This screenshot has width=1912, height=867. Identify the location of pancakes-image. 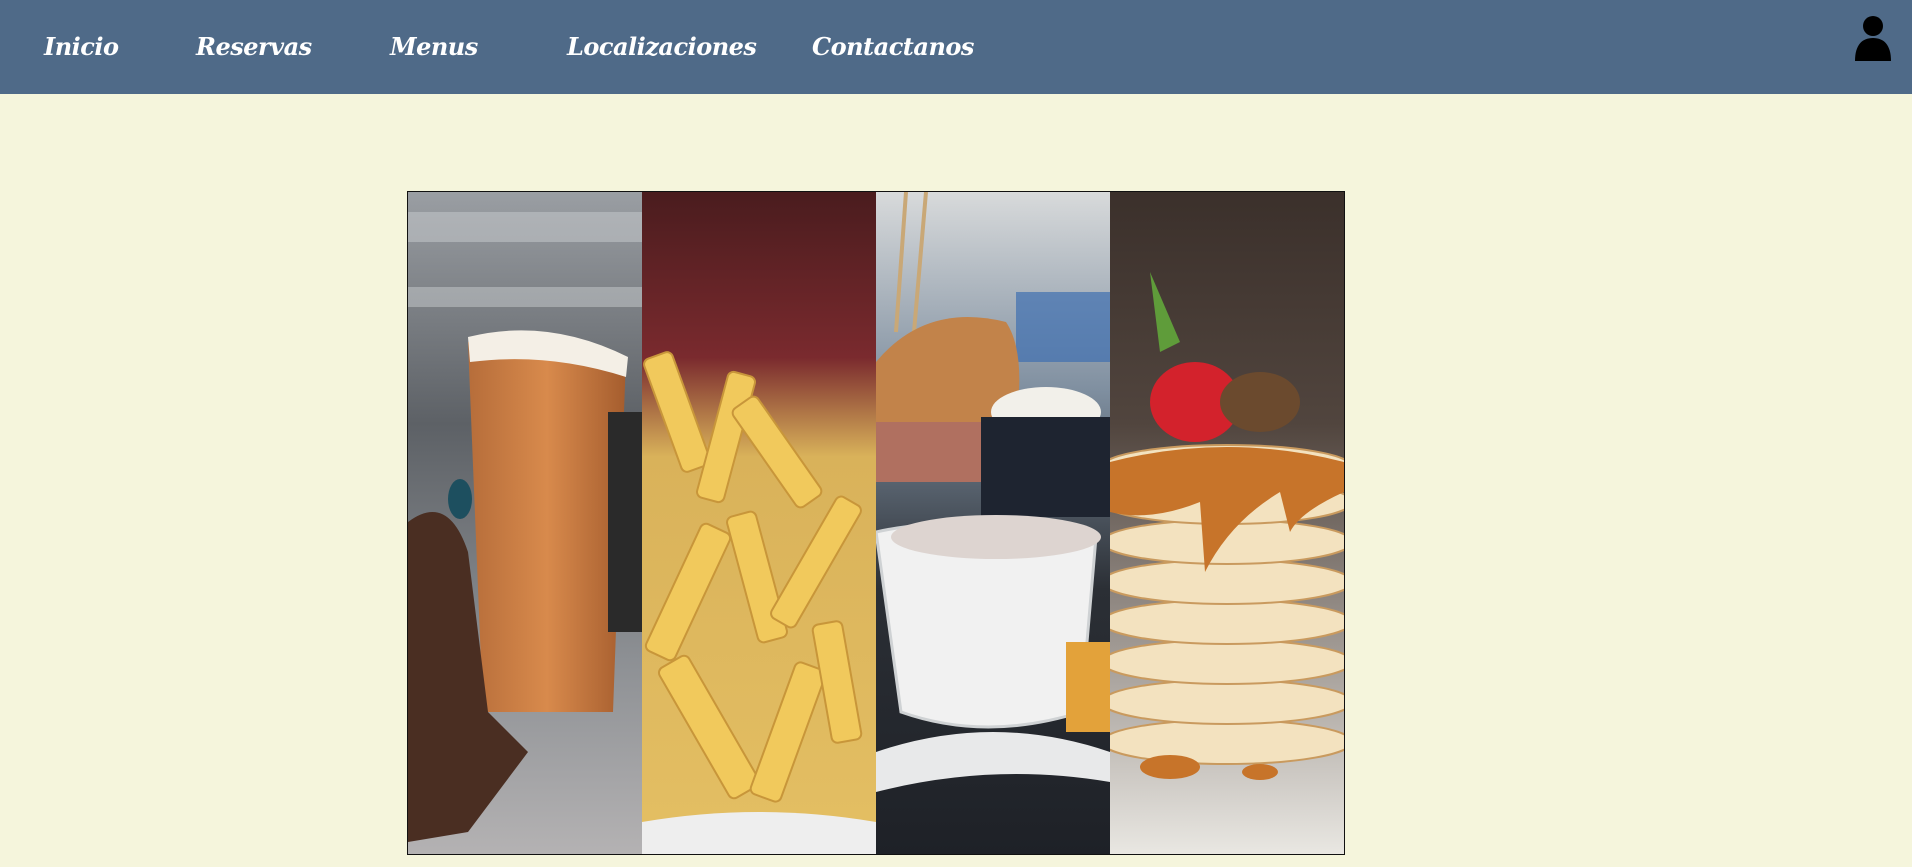
(1227, 523).